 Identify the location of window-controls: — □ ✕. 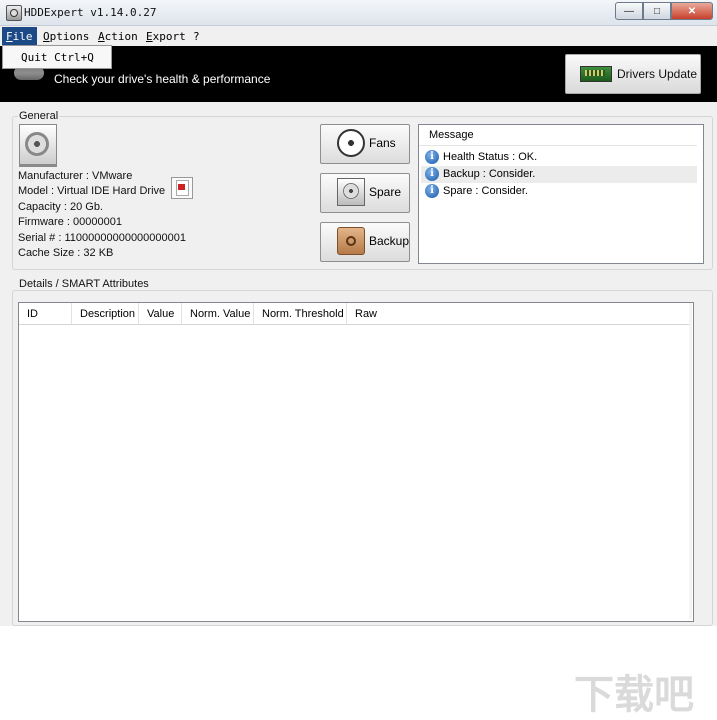
(664, 11).